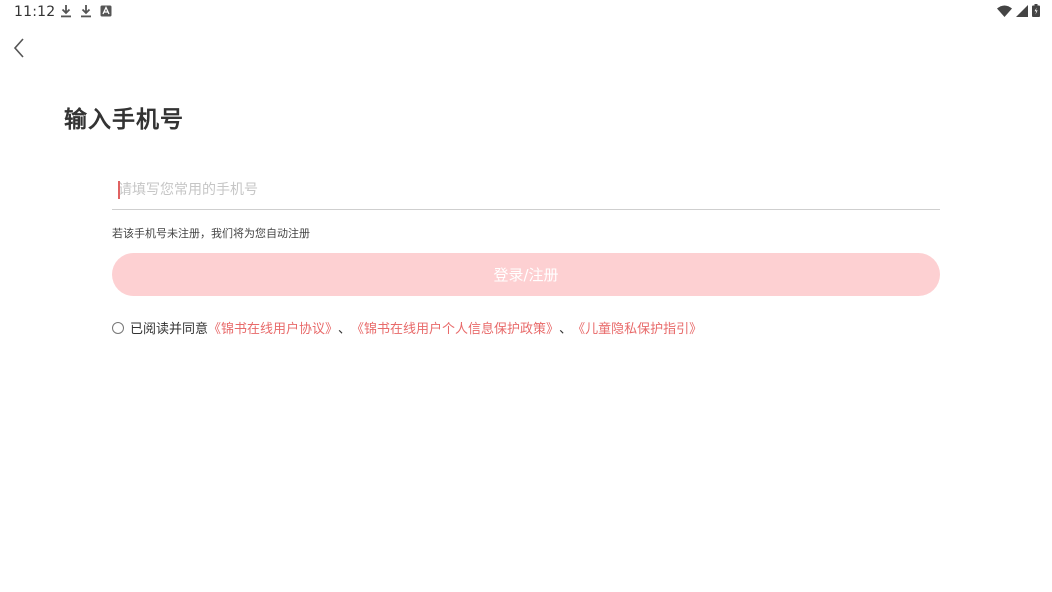 This screenshot has height=592, width=1052. Describe the element at coordinates (526, 274) in the screenshot. I see `login-register-button: 登录/注册` at that location.